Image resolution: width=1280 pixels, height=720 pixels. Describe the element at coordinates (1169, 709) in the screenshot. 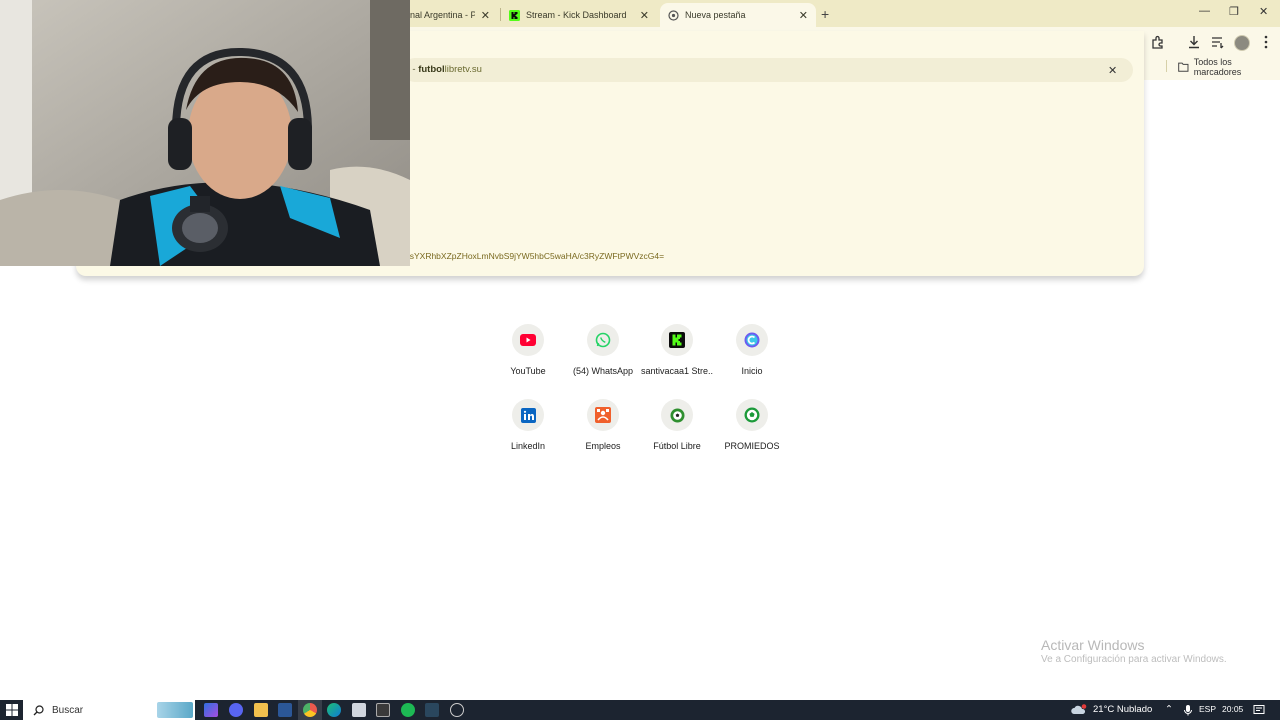

I see `chevron-up-icon: ⌃` at that location.